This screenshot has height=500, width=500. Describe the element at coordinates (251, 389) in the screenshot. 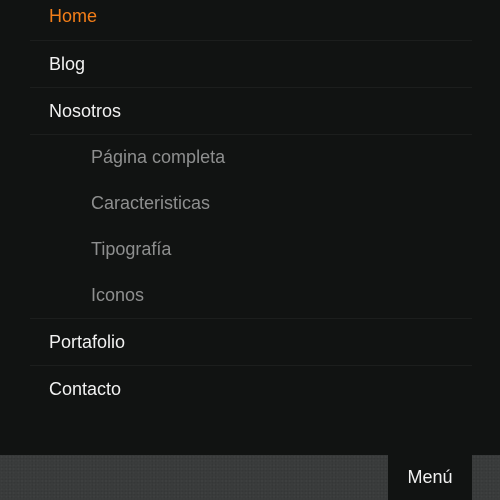

I see `nav-item-contacto: Contacto` at that location.